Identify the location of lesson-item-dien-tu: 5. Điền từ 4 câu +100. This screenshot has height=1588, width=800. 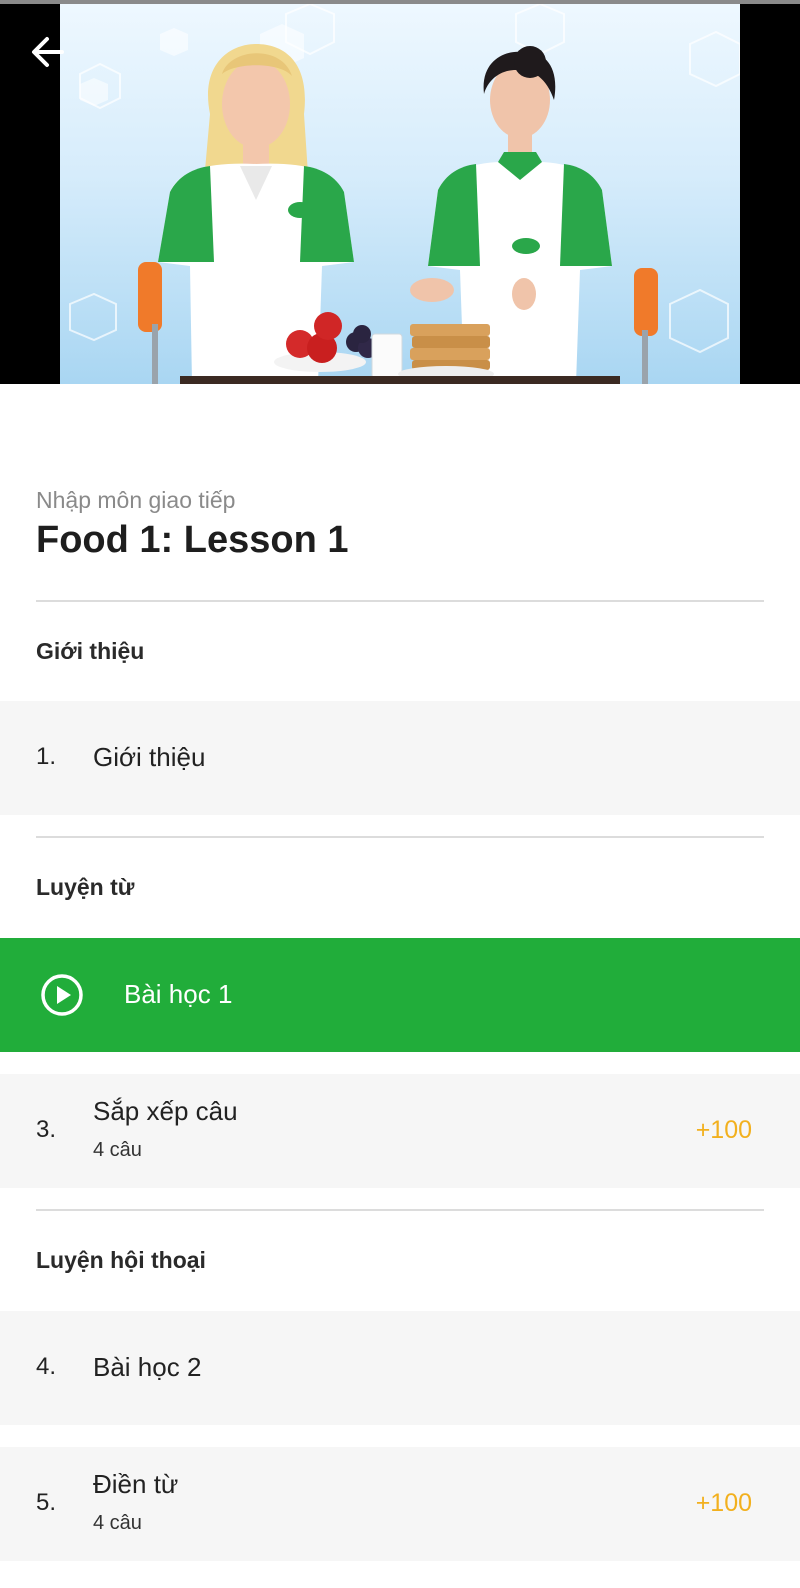
(400, 1504).